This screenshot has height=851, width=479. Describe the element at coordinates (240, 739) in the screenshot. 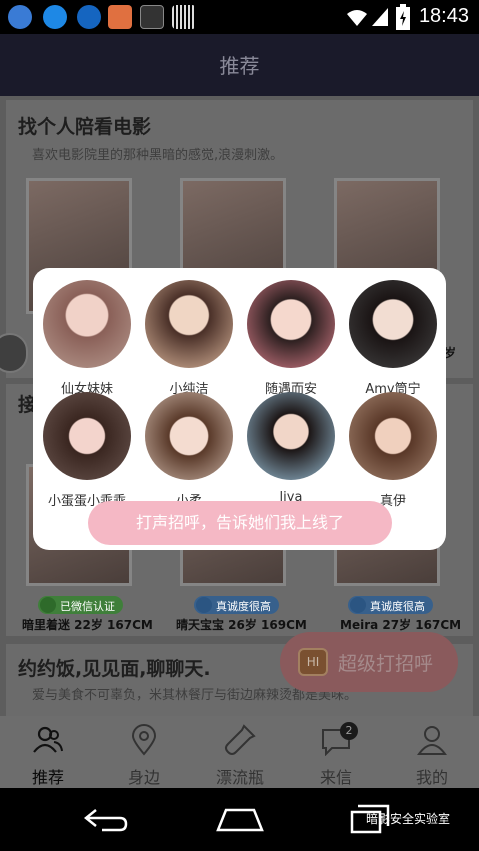

I see `bottle-icon` at that location.